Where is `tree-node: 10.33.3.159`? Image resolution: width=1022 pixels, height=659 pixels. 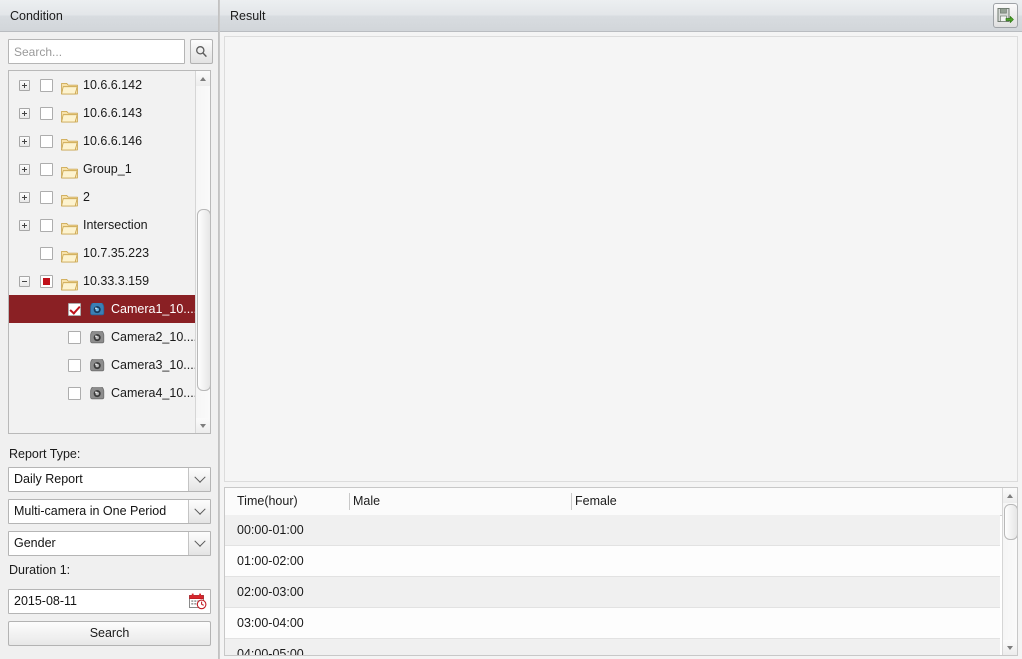
tree-node: 10.33.3.159 is located at coordinates (102, 281).